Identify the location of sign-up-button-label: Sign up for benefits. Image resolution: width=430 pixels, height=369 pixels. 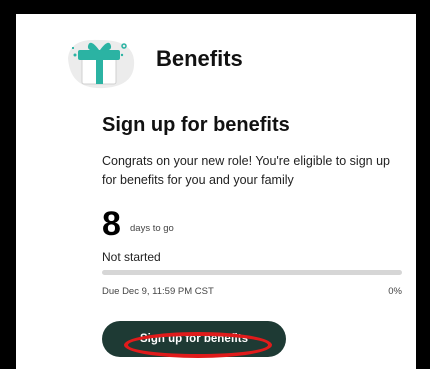
(194, 339).